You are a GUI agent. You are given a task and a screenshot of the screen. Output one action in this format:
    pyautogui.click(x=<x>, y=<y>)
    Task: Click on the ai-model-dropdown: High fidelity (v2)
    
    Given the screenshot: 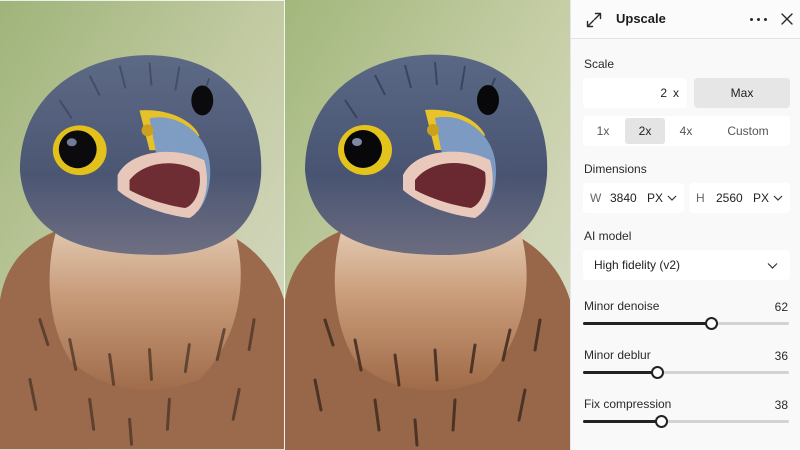 What is the action you would take?
    pyautogui.click(x=686, y=265)
    